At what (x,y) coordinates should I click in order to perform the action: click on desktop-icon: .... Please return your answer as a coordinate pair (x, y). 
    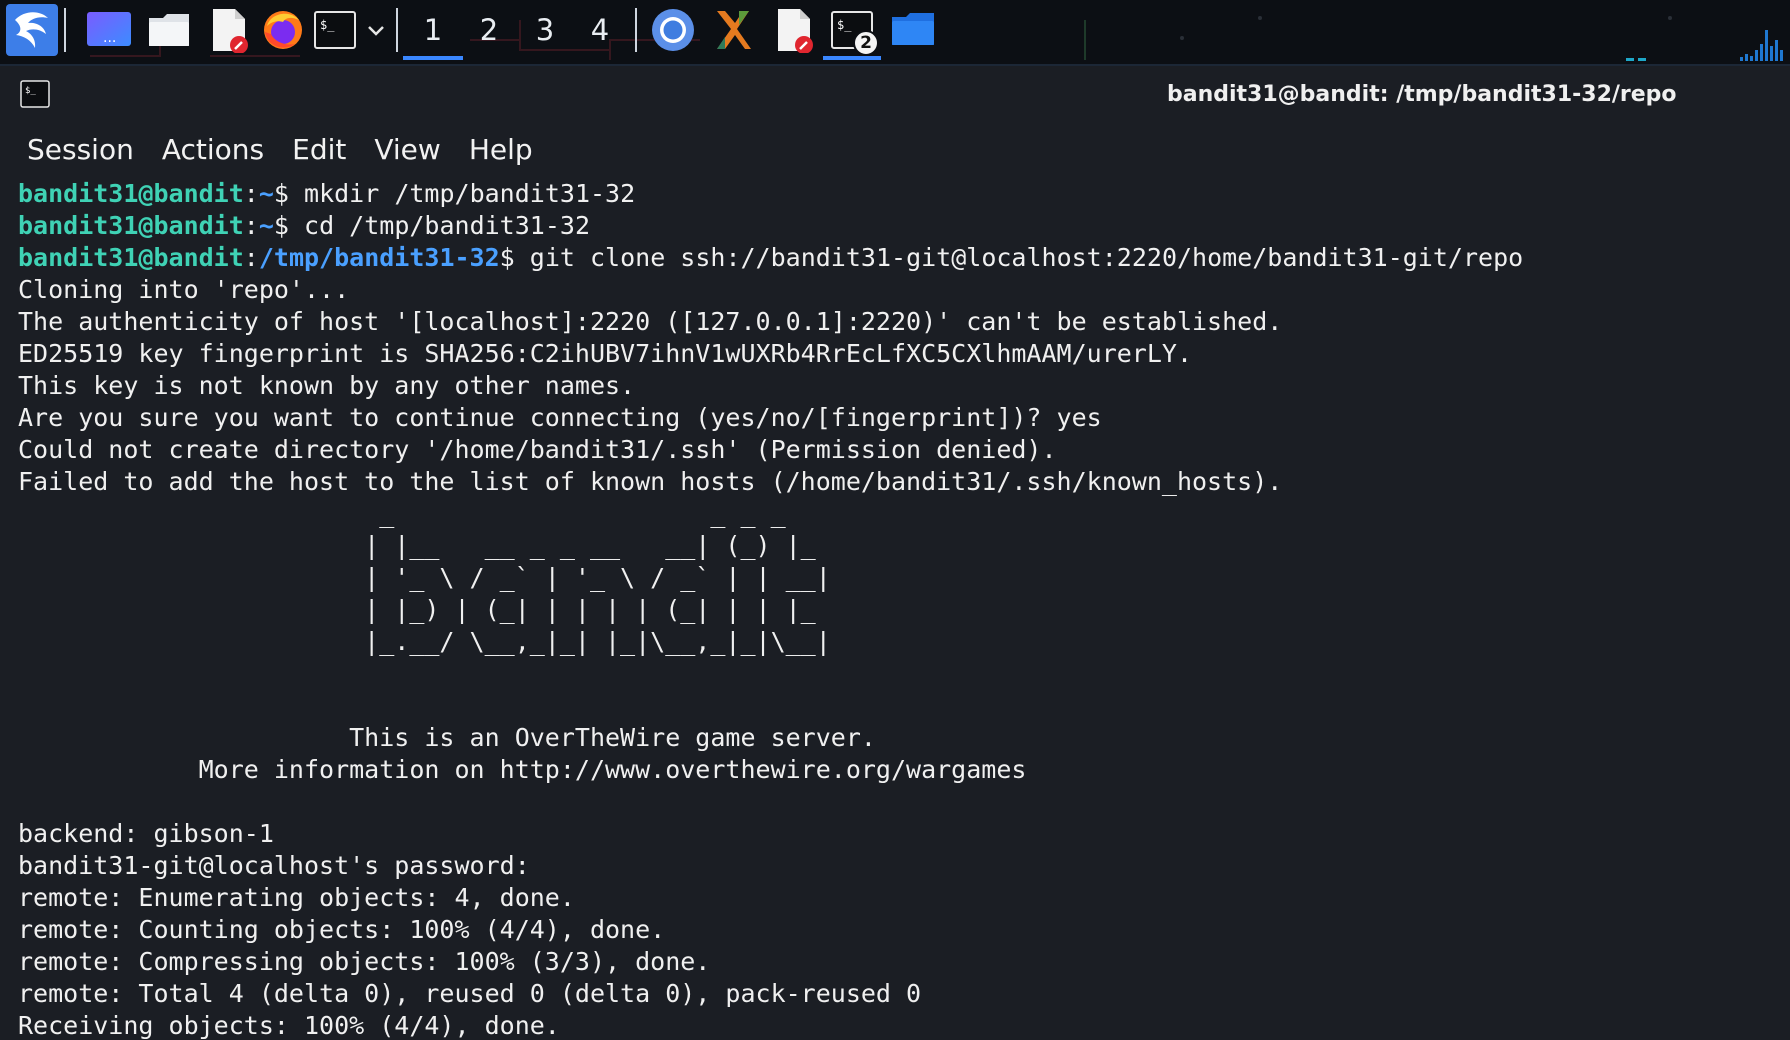
    Looking at the image, I should click on (109, 29).